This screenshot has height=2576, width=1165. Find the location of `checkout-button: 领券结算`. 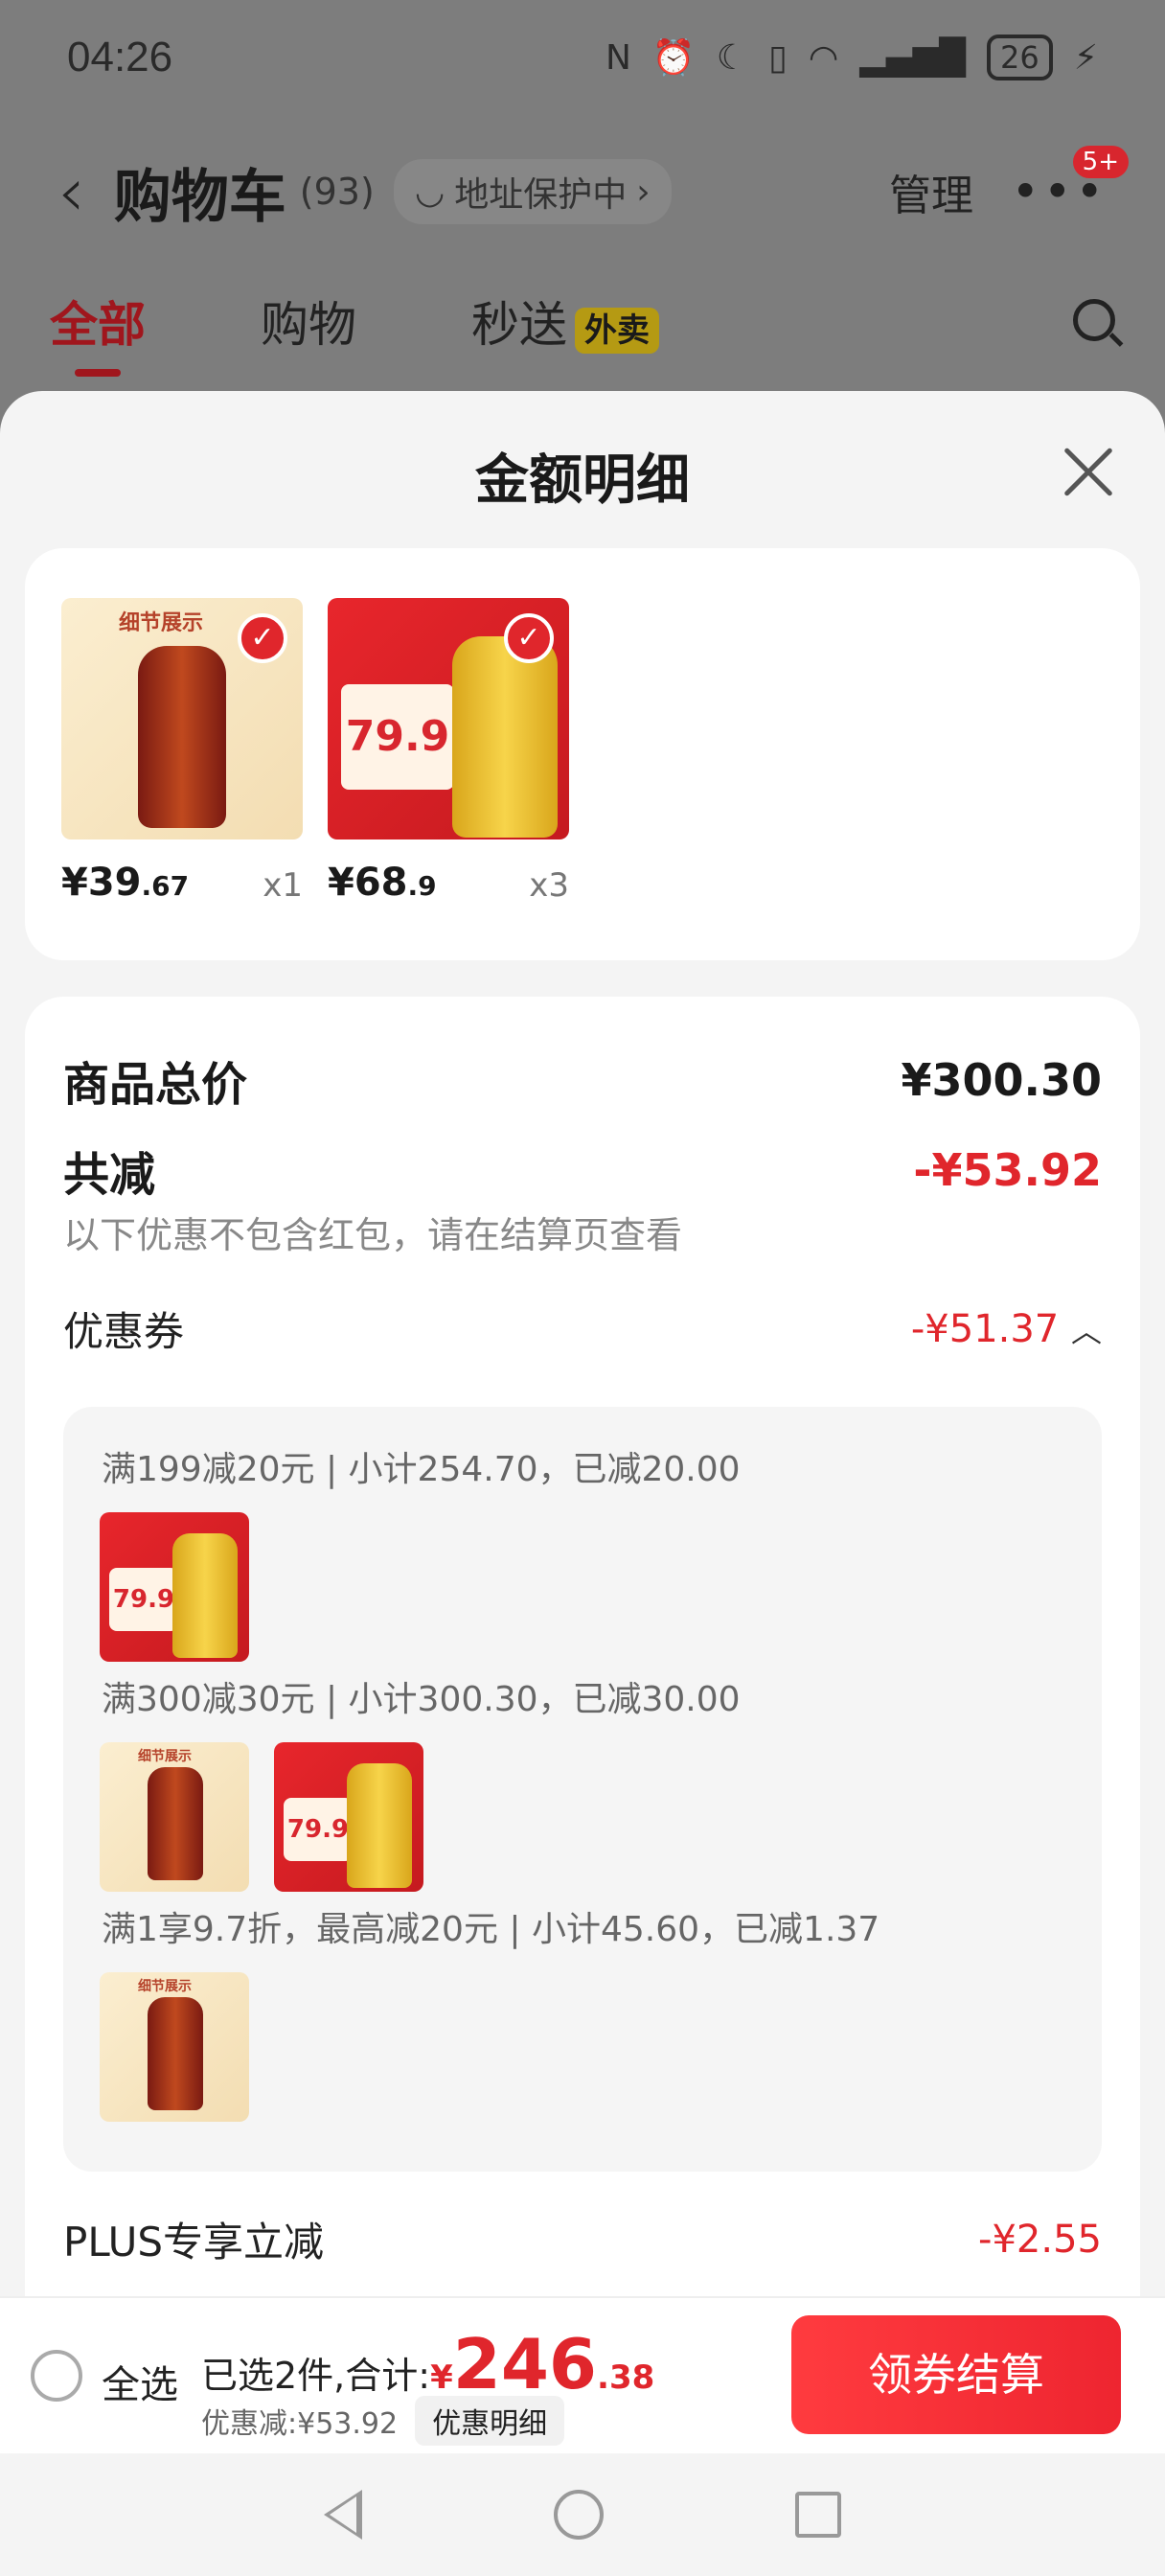

checkout-button: 领券结算 is located at coordinates (956, 2374).